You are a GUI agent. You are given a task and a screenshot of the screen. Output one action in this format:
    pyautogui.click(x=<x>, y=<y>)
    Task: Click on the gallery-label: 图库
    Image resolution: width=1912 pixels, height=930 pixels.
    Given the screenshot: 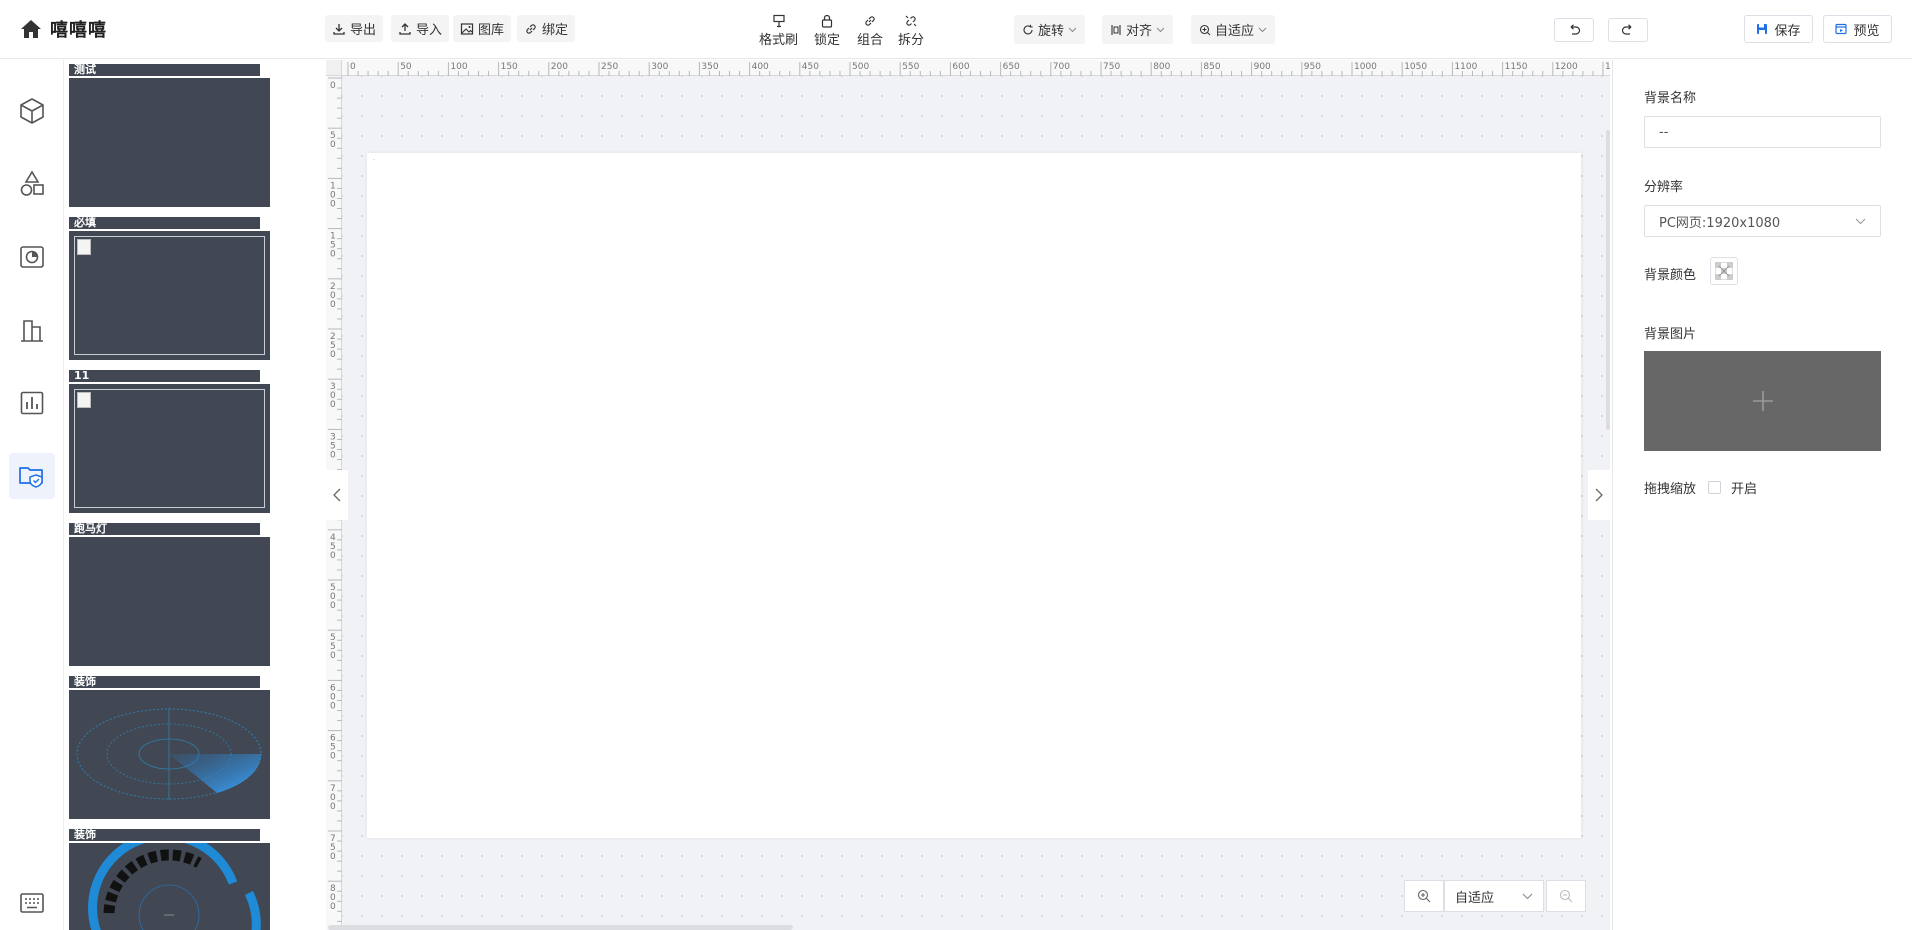 What is the action you would take?
    pyautogui.click(x=491, y=30)
    